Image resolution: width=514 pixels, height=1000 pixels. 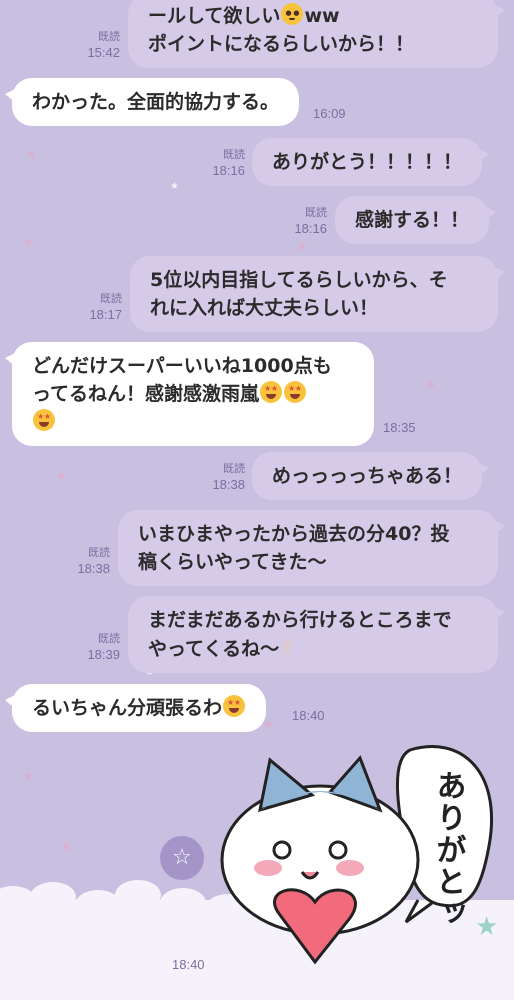 What do you see at coordinates (281, 44) in the screenshot?
I see `message-line: ポイントになるらしいから！！` at bounding box center [281, 44].